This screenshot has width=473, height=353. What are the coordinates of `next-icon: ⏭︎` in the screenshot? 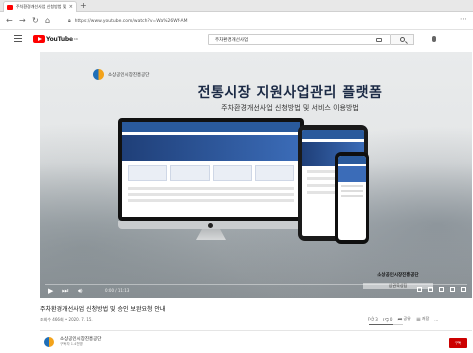 It's located at (65, 291).